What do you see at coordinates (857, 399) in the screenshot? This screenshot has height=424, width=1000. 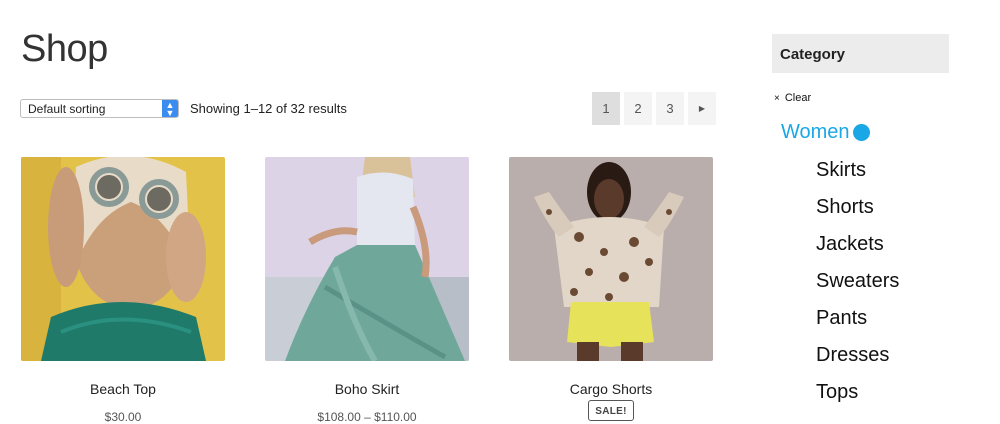 I see `category-item-tops: Tops` at bounding box center [857, 399].